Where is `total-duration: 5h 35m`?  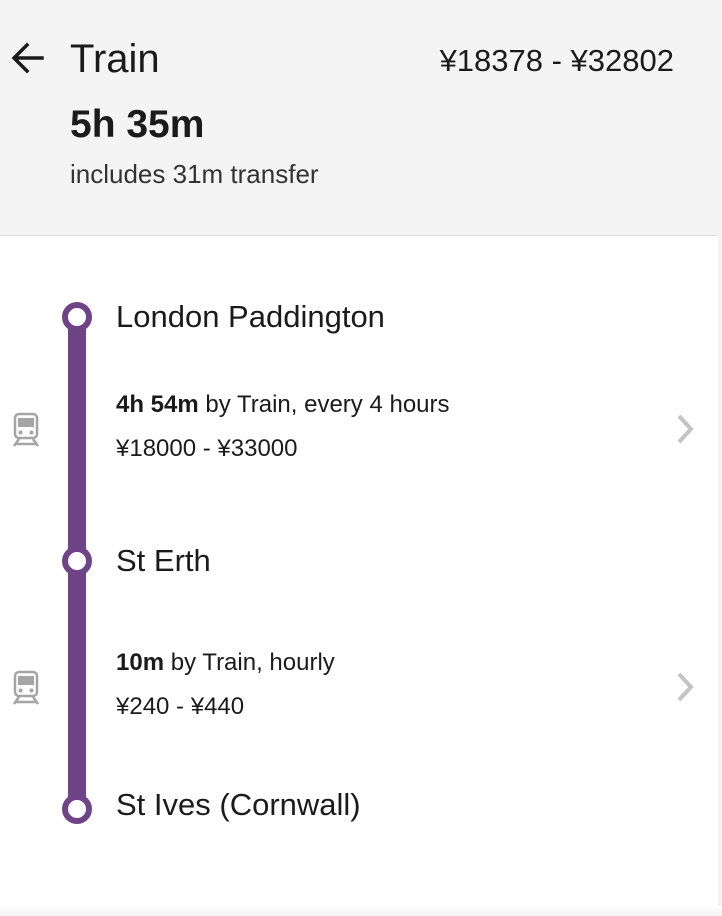 total-duration: 5h 35m is located at coordinates (137, 124).